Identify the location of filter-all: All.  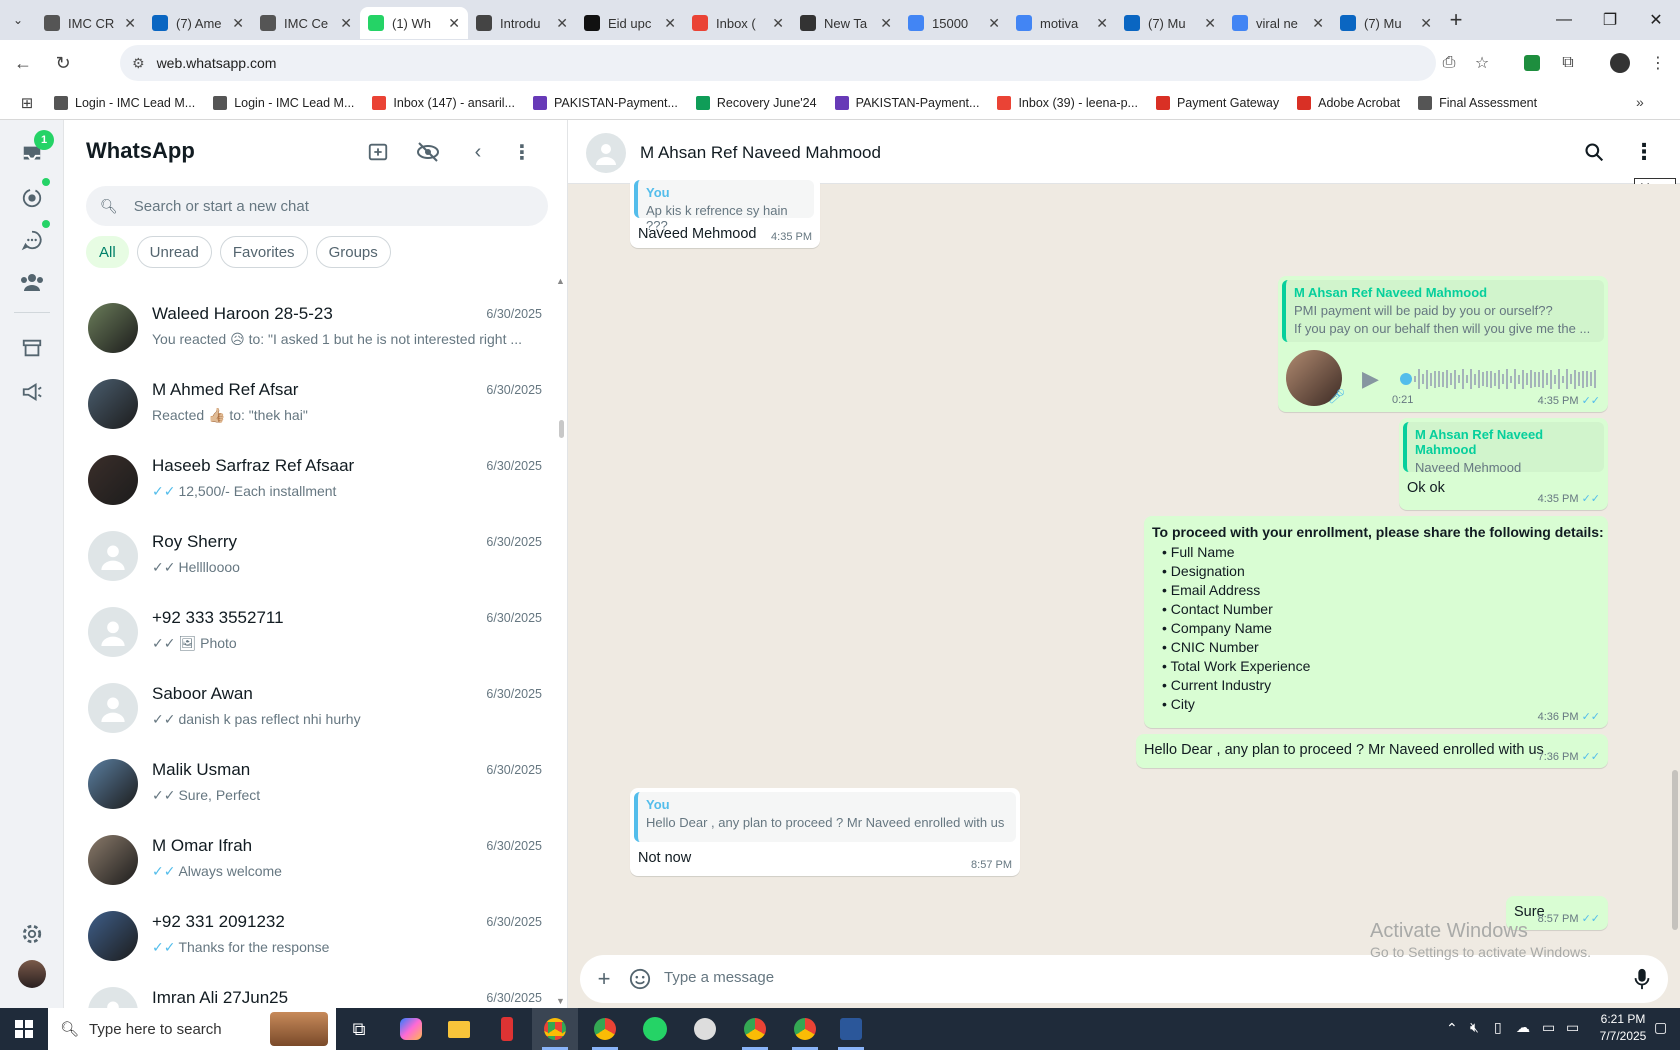
(107, 252).